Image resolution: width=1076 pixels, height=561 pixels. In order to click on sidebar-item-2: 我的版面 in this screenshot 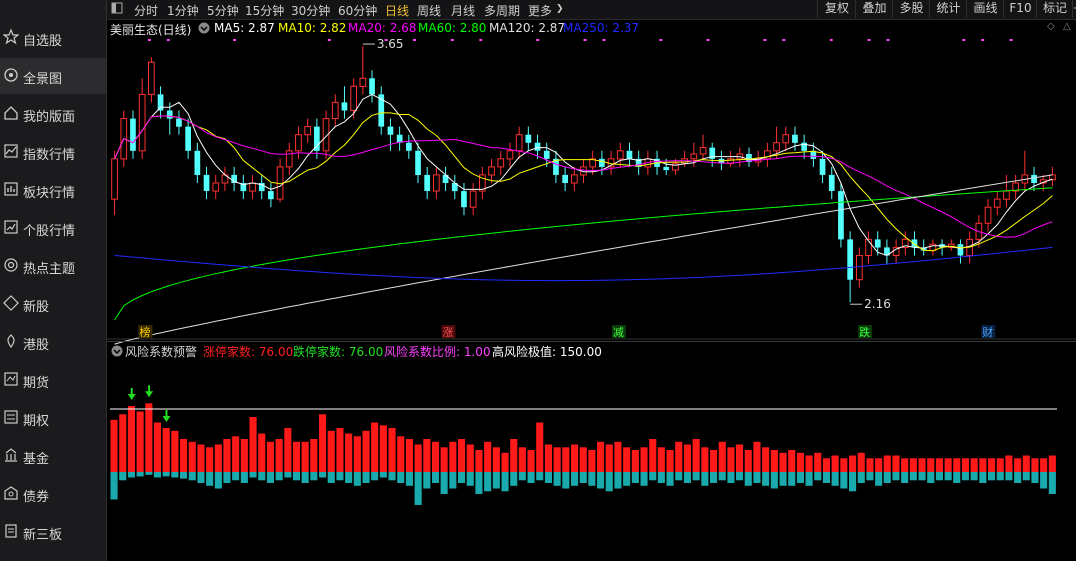, I will do `click(53, 114)`.